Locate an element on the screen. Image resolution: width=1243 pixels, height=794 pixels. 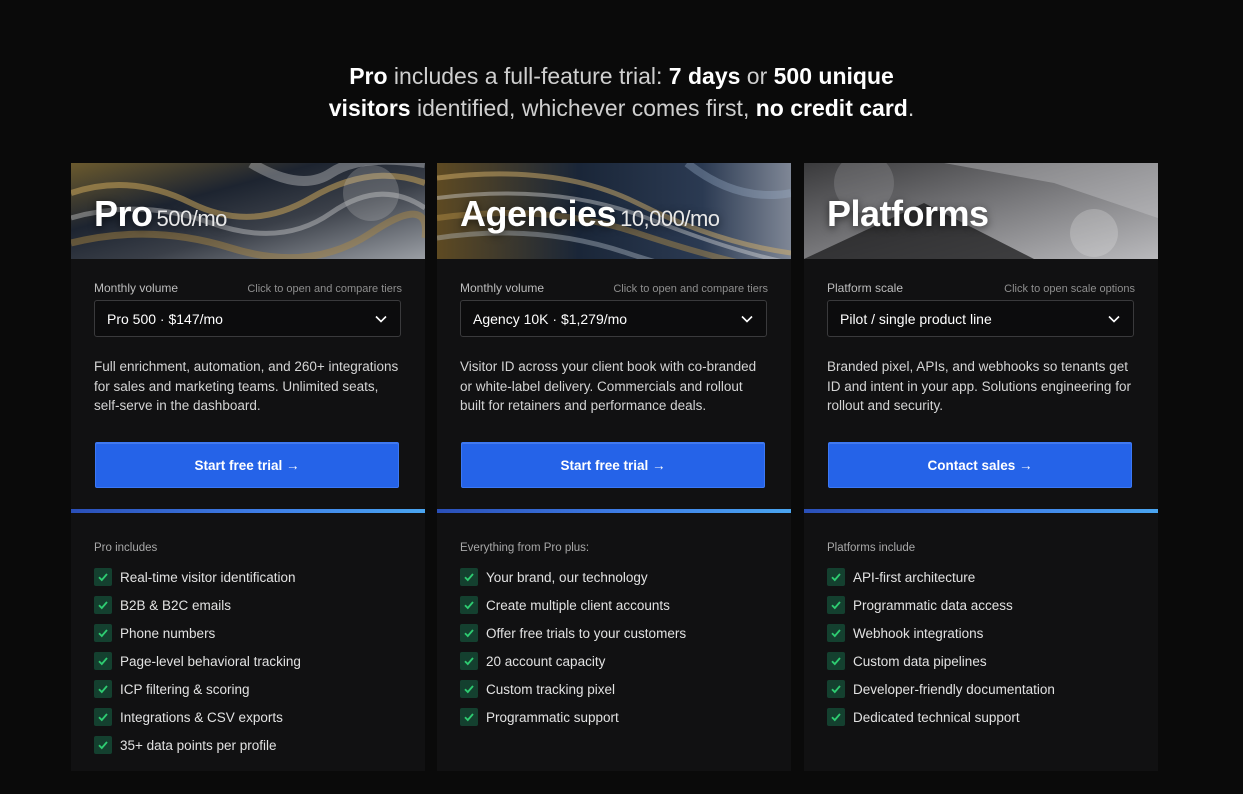
feature-item: B2B & B2C emails is located at coordinates (254, 605).